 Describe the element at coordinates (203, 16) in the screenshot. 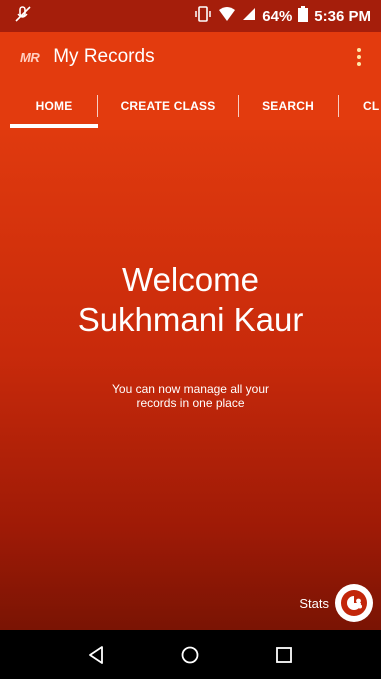

I see `vibrate-icon` at that location.